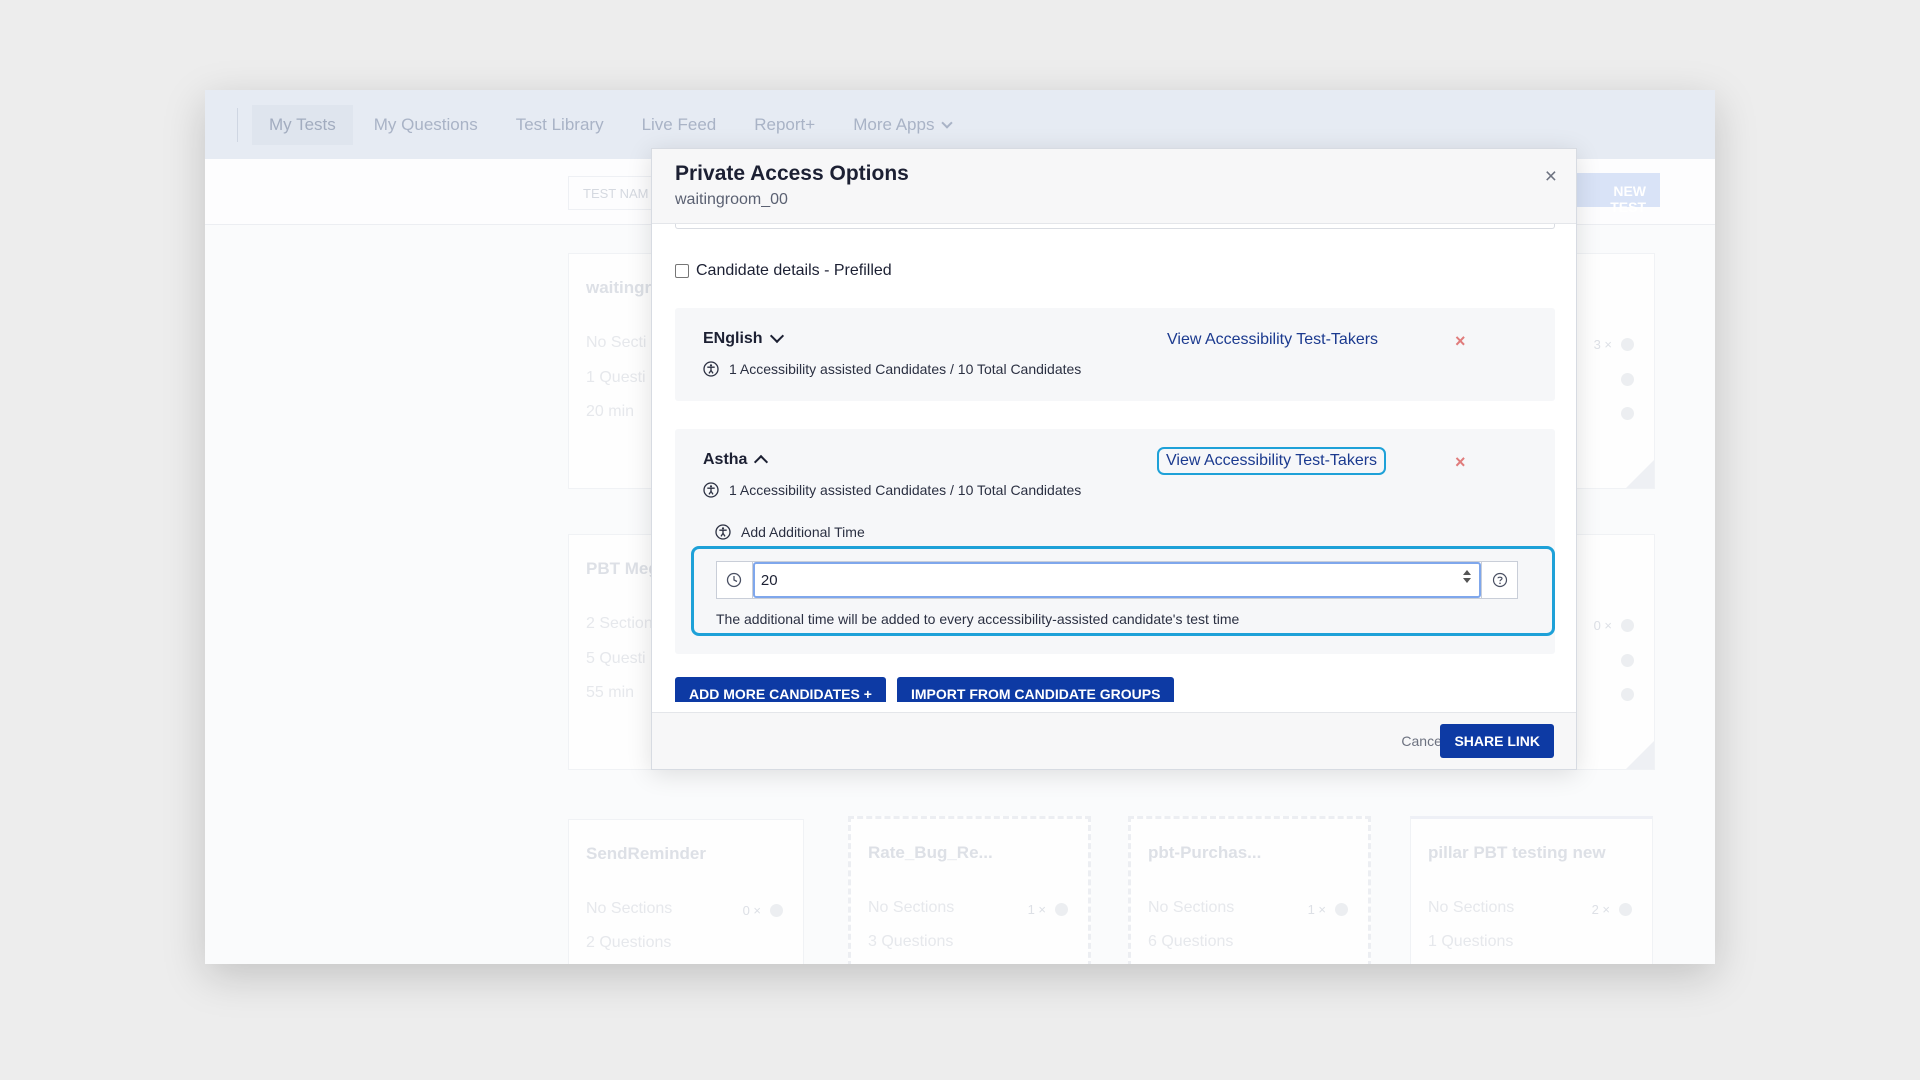 The height and width of the screenshot is (1080, 1920). I want to click on nav-test-library: Test Library, so click(560, 125).